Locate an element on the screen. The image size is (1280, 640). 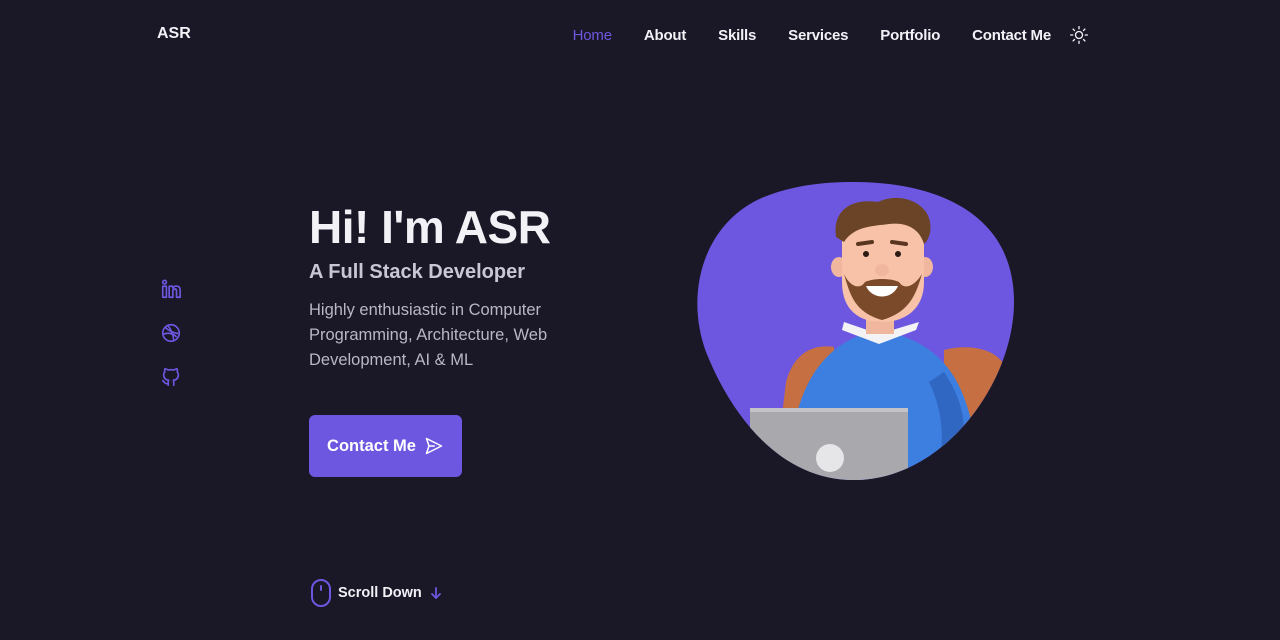
logo-link: ASR is located at coordinates (174, 34).